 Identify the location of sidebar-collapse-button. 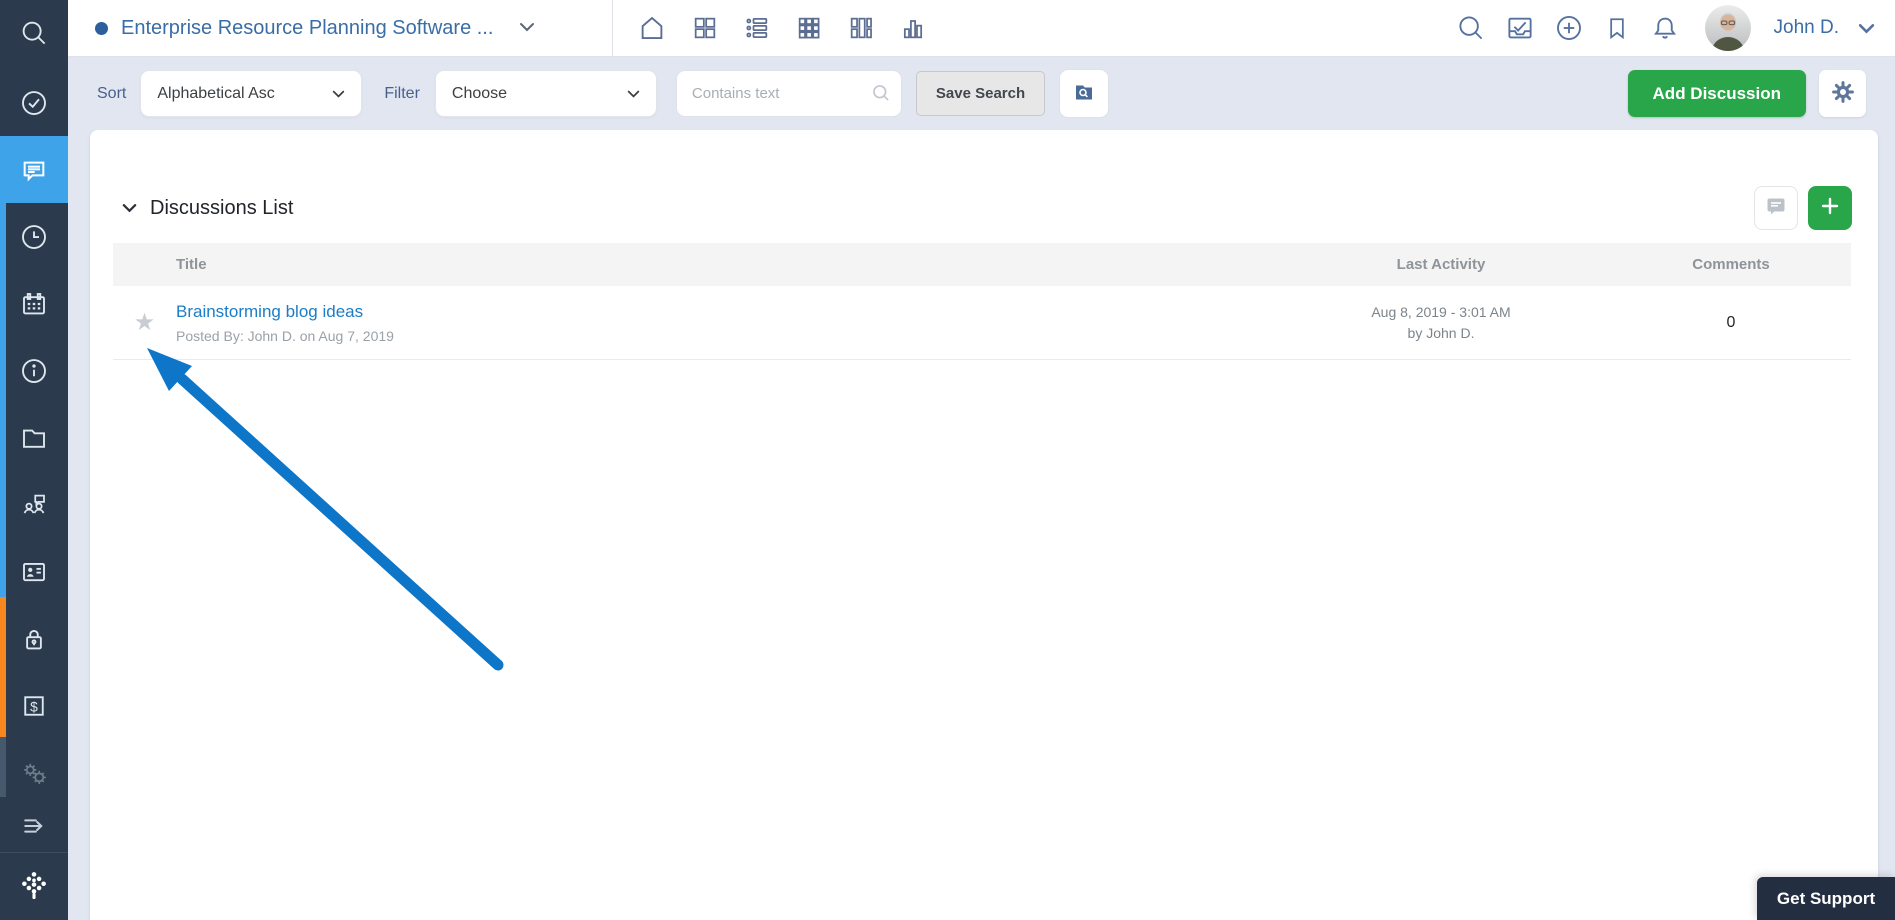
(34, 826).